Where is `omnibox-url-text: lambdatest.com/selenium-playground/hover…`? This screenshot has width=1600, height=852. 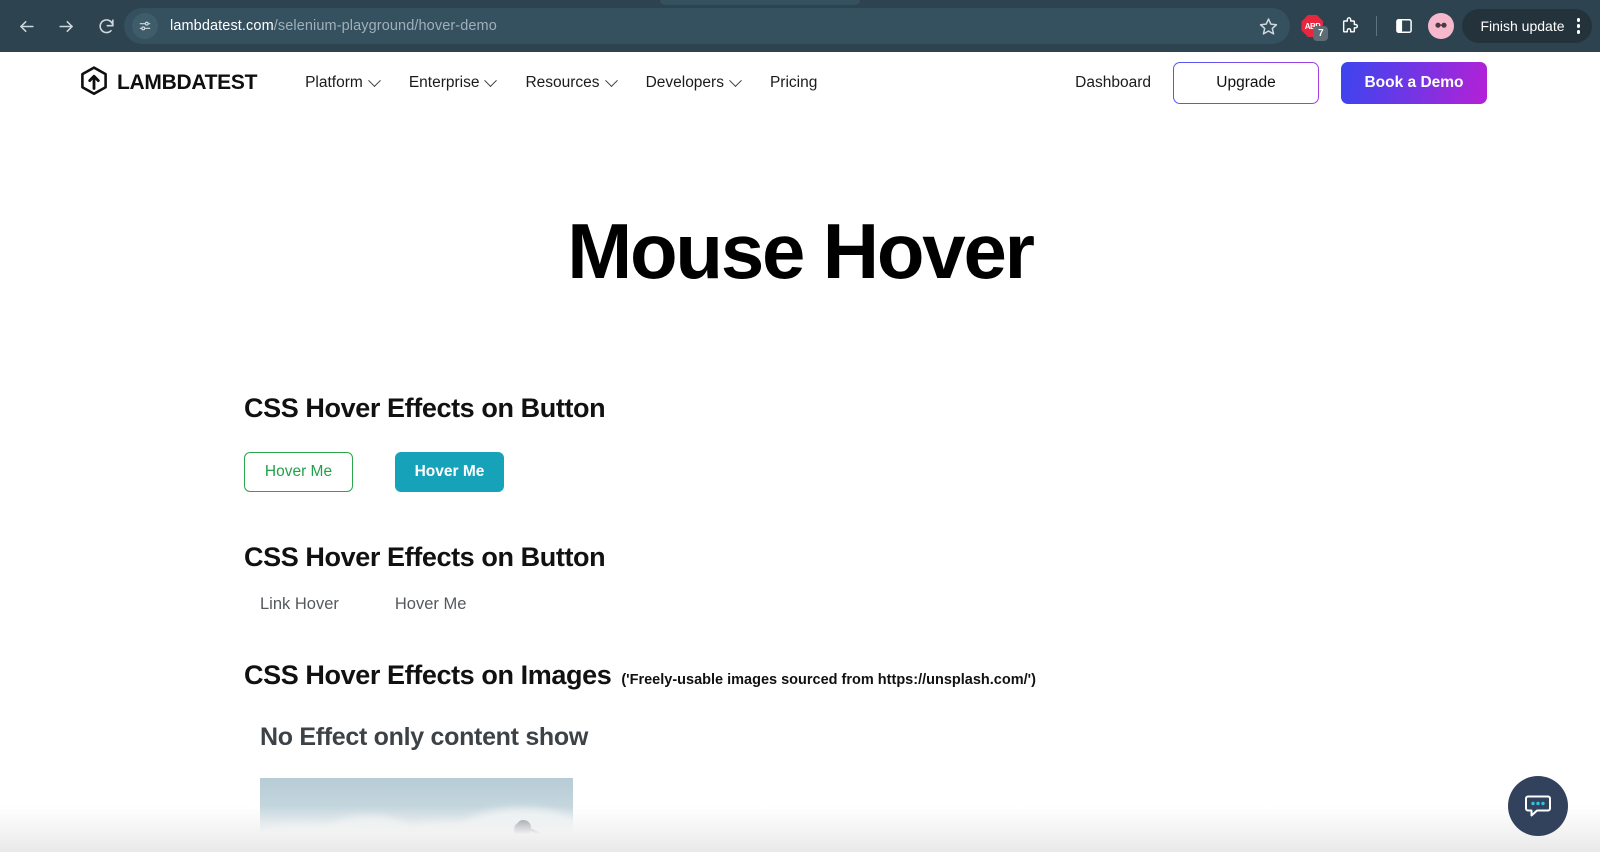 omnibox-url-text: lambdatest.com/selenium-playground/hover… is located at coordinates (333, 26).